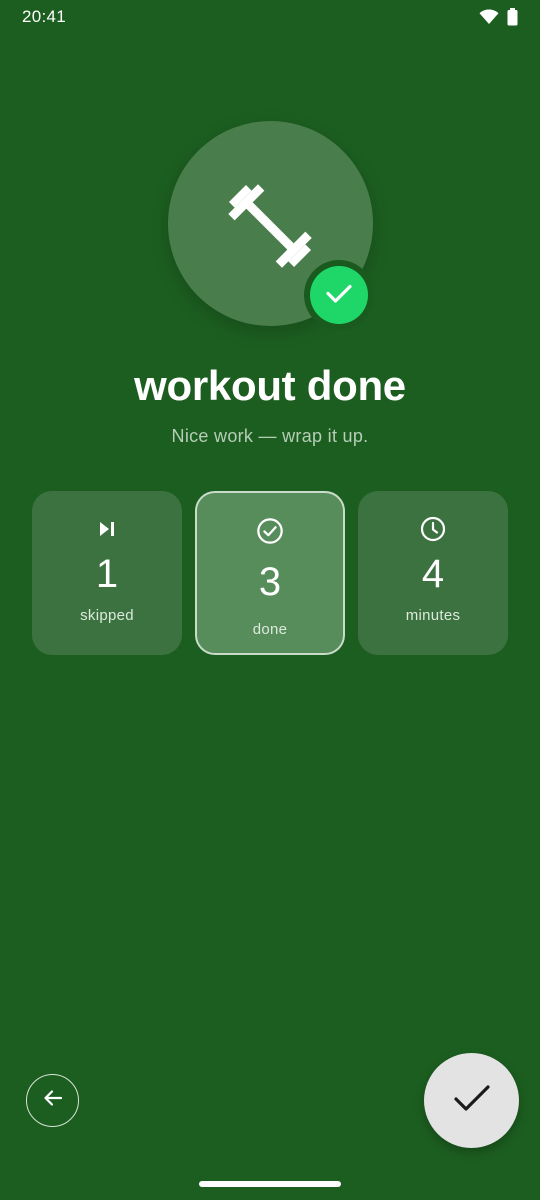 The height and width of the screenshot is (1200, 540). Describe the element at coordinates (270, 436) in the screenshot. I see `page-subtitle: Nice work — wrap it up.` at that location.